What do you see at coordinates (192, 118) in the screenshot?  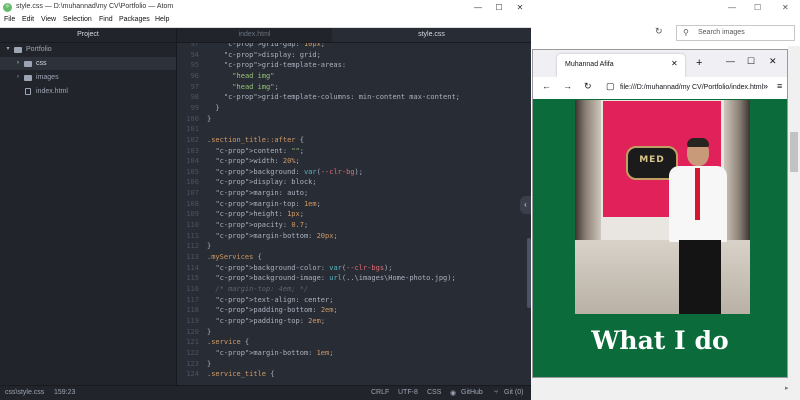 I see `line-number: 100` at bounding box center [192, 118].